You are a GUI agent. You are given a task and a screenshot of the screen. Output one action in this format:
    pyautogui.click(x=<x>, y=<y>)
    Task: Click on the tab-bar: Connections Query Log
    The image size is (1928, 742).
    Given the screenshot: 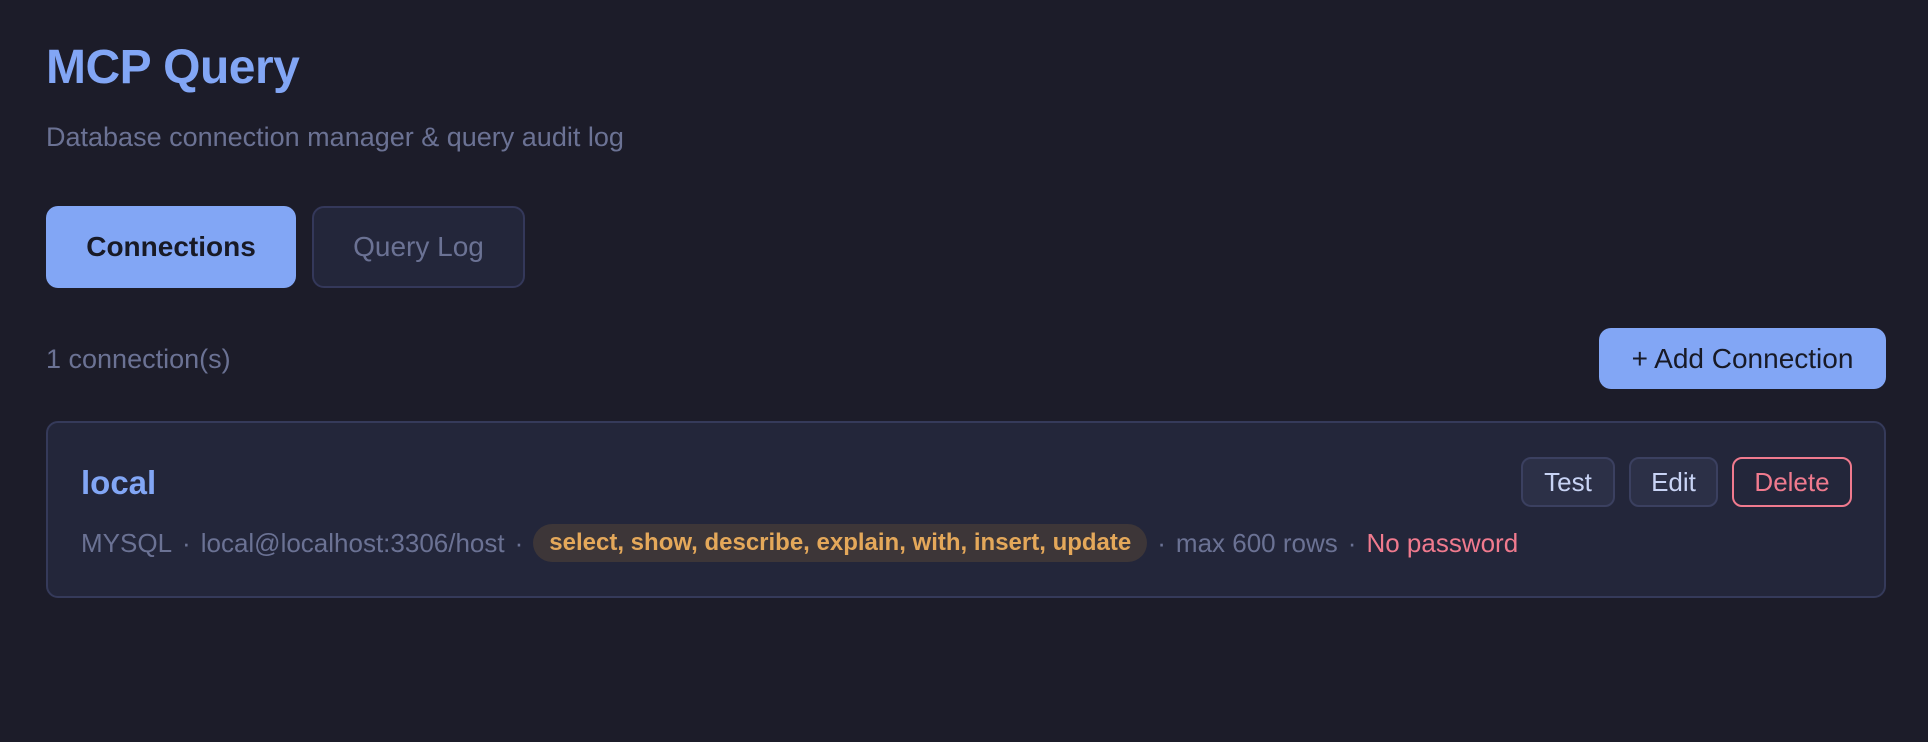 What is the action you would take?
    pyautogui.click(x=285, y=247)
    